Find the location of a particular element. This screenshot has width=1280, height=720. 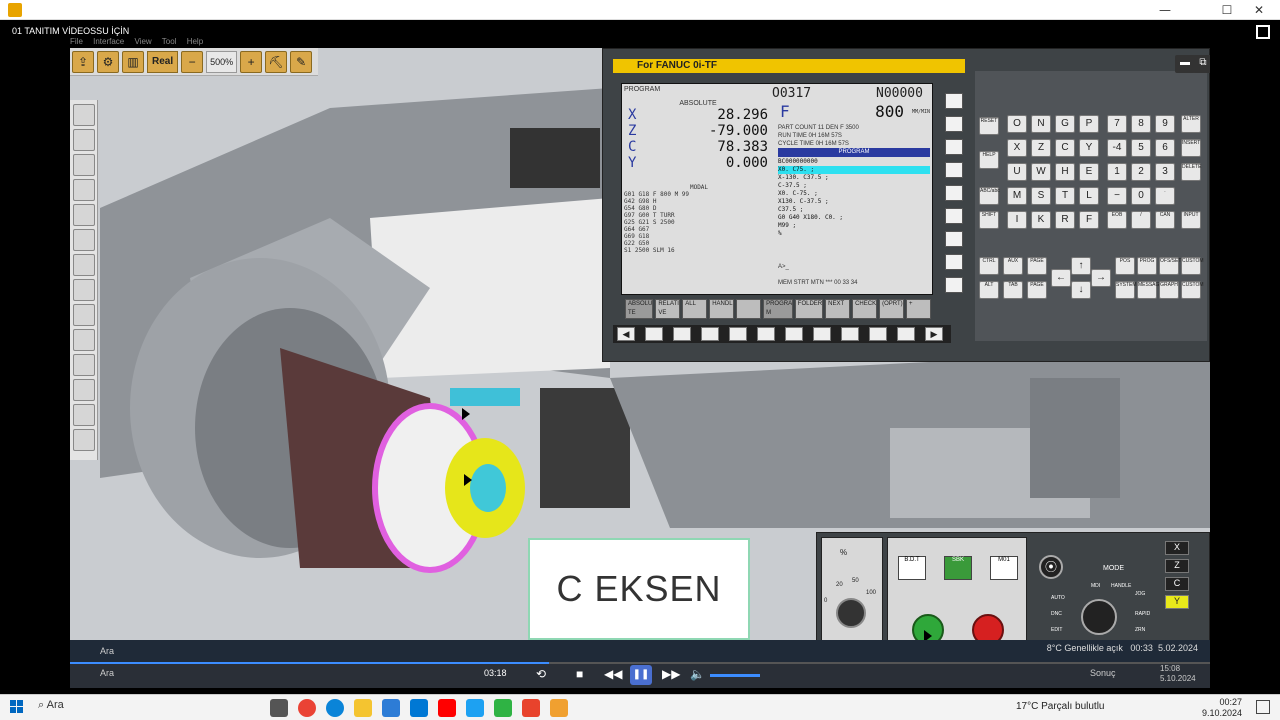

minimize-button: — is located at coordinates (1165, 10).